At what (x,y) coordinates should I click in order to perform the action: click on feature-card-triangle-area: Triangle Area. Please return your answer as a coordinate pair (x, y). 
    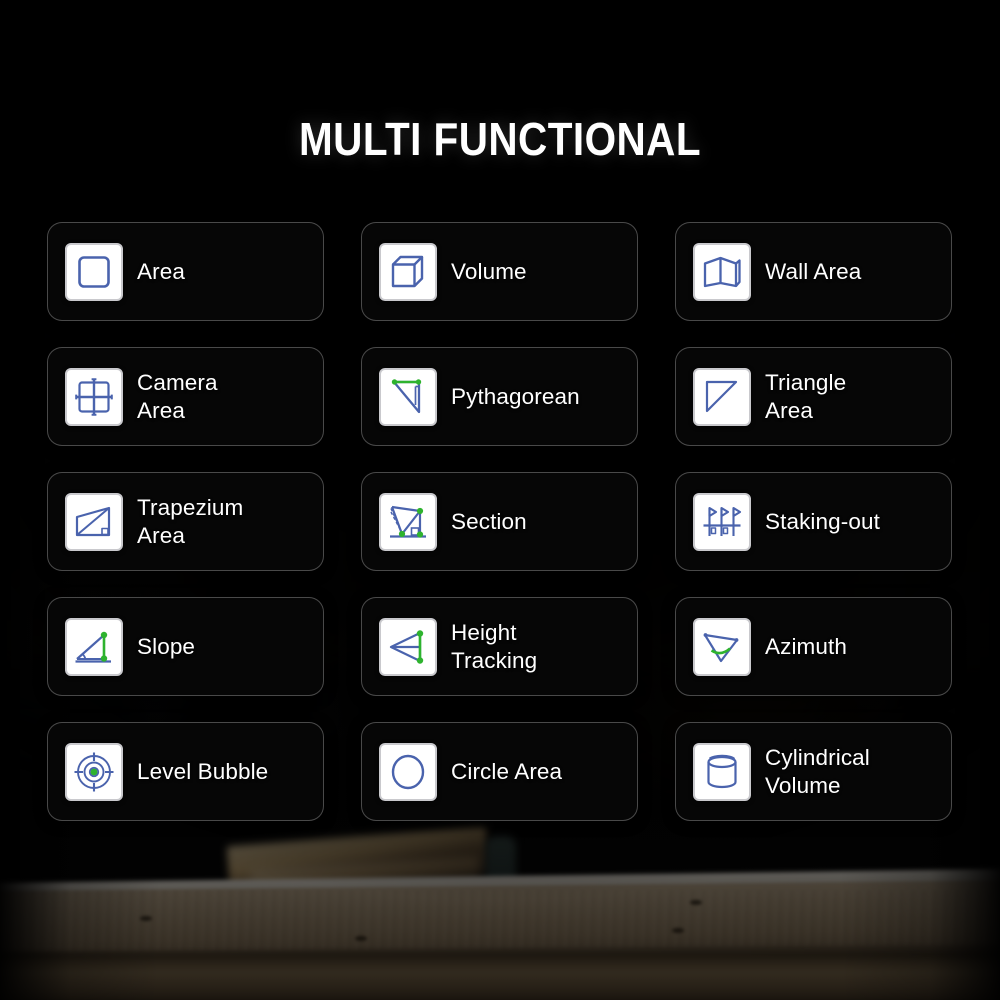
    Looking at the image, I should click on (813, 396).